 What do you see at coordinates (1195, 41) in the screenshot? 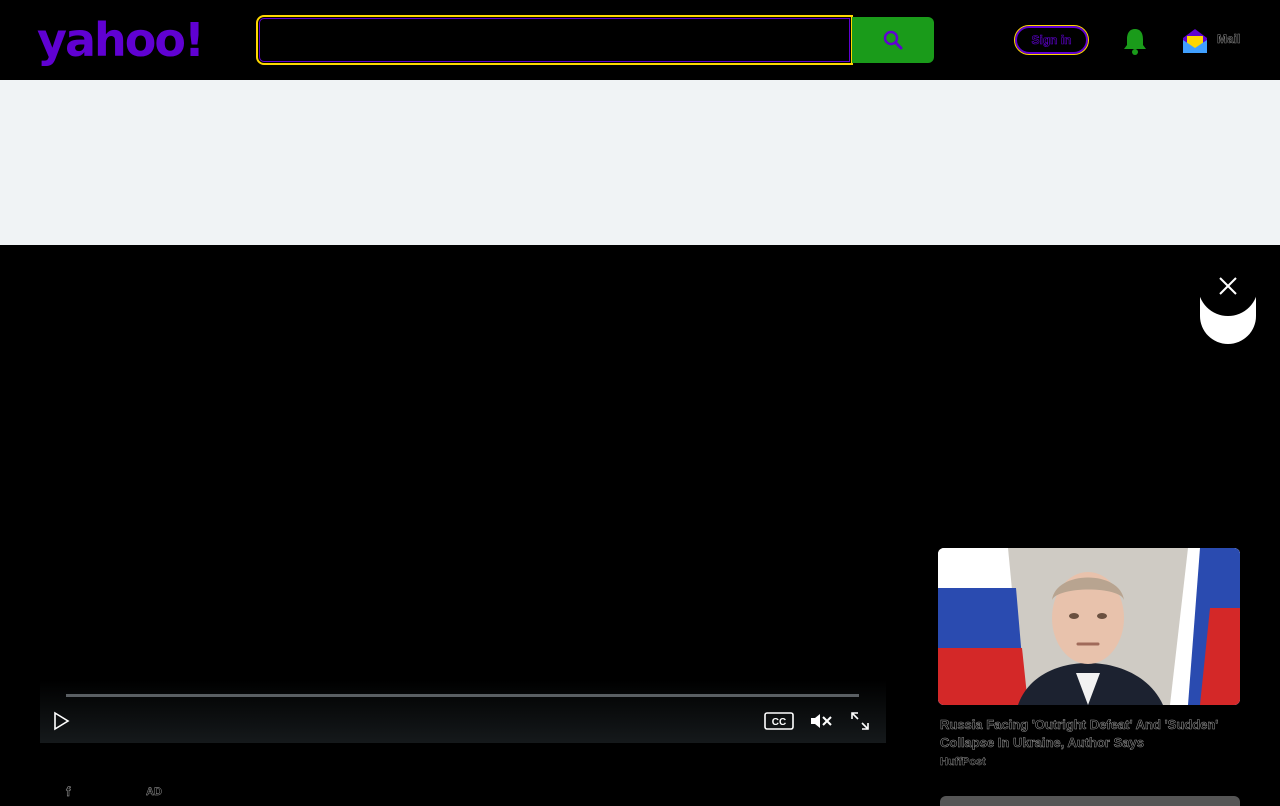
I see `mail-icon` at bounding box center [1195, 41].